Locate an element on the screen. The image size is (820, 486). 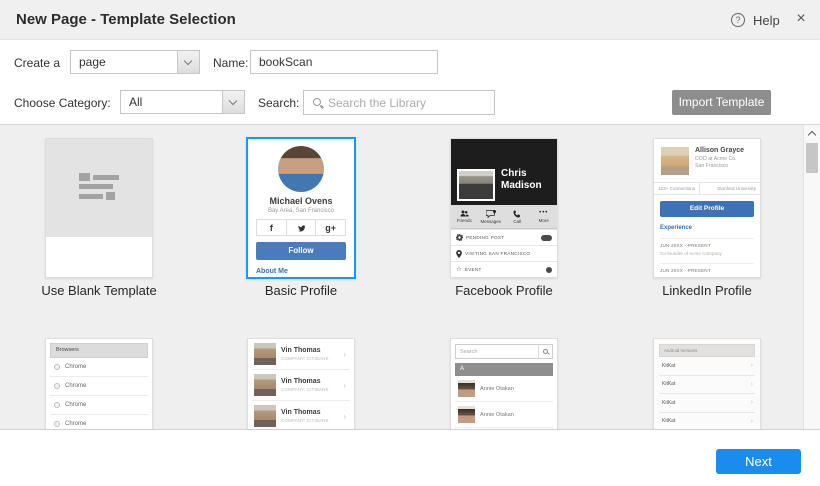
connections-stat: 123+ Connections is located at coordinates (677, 188).